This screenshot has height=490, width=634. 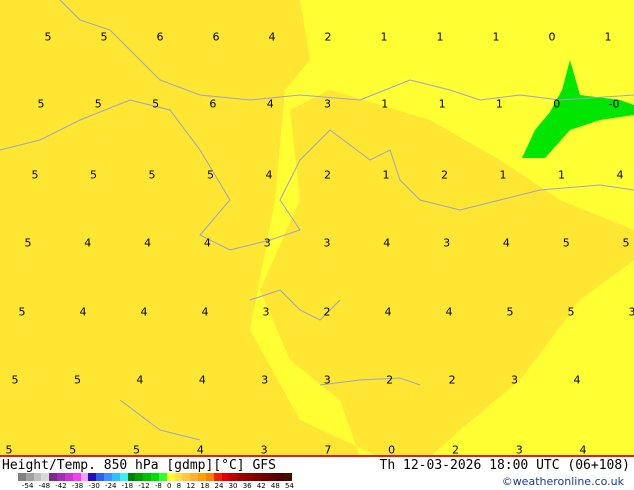 I want to click on legend-tick: -8, so click(x=158, y=486).